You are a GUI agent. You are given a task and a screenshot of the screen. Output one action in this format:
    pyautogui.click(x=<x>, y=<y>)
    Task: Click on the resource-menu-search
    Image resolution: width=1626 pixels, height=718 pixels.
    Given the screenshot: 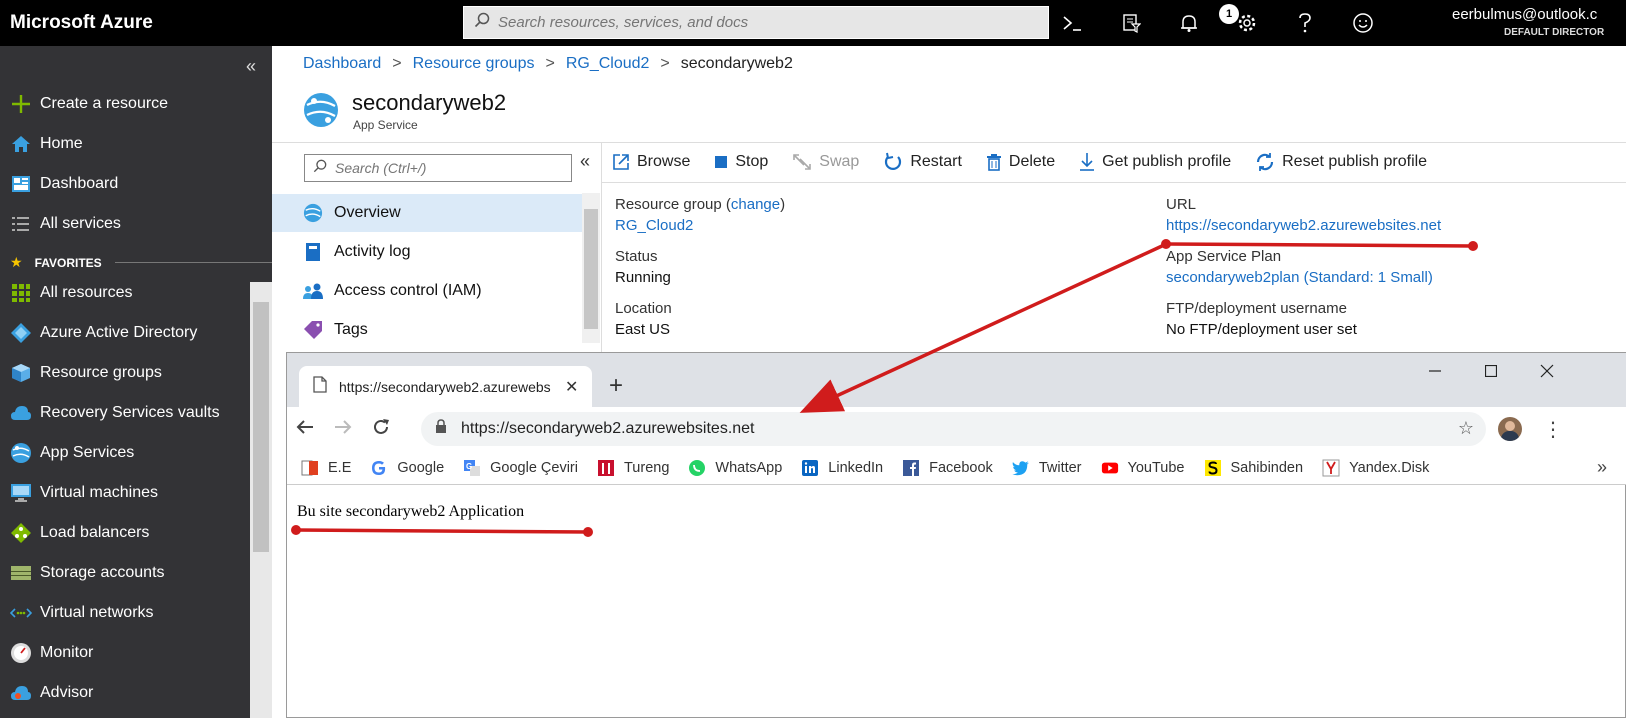 What is the action you would take?
    pyautogui.click(x=438, y=168)
    